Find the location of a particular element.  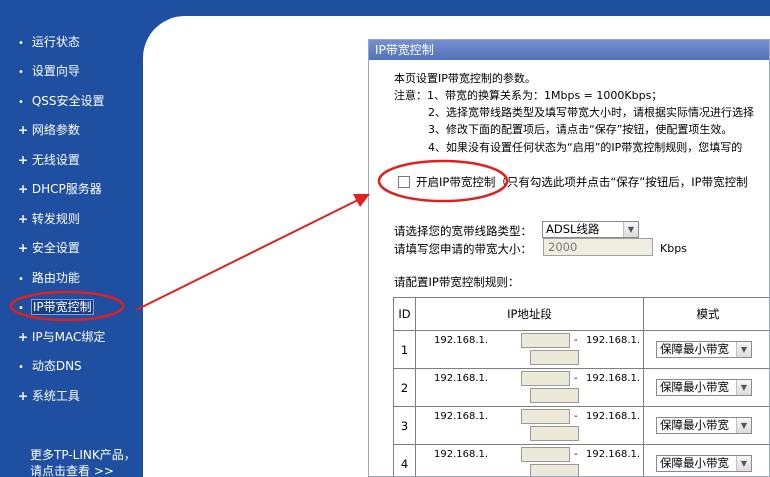

row-id: 1 is located at coordinates (404, 349).